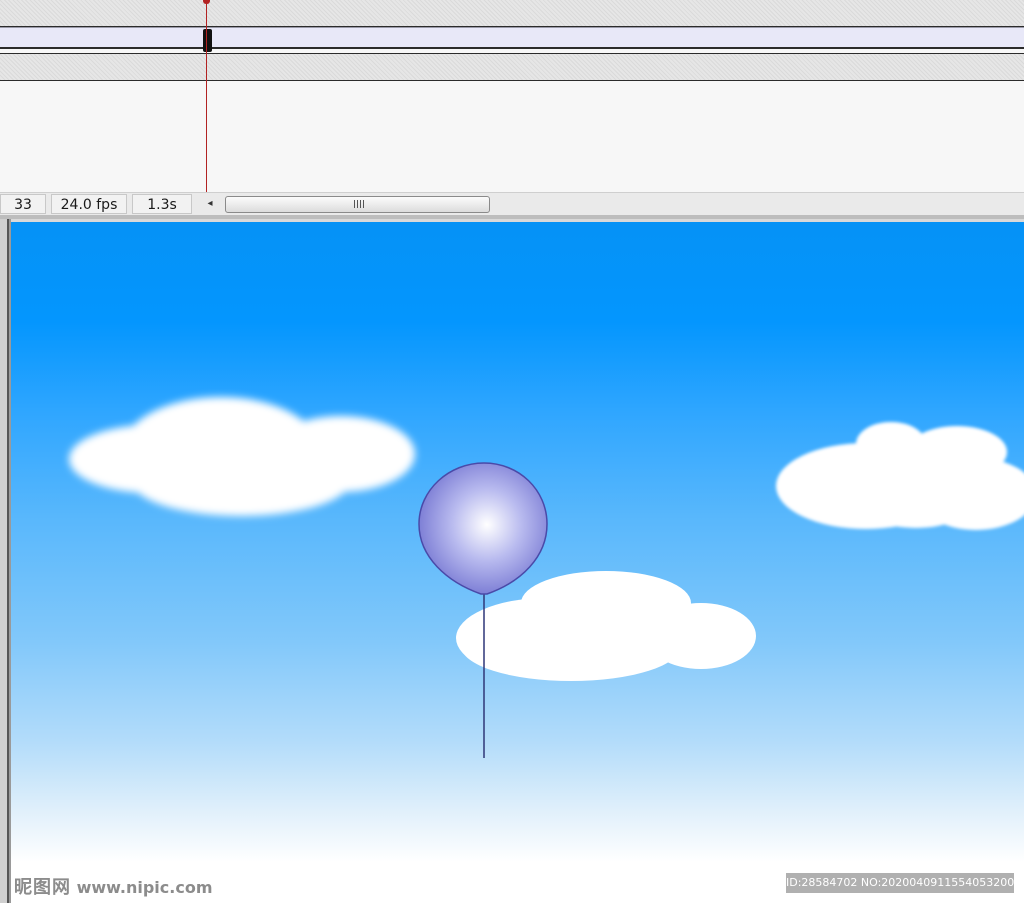 The image size is (1024, 903). I want to click on current-frame-field: 33, so click(23, 204).